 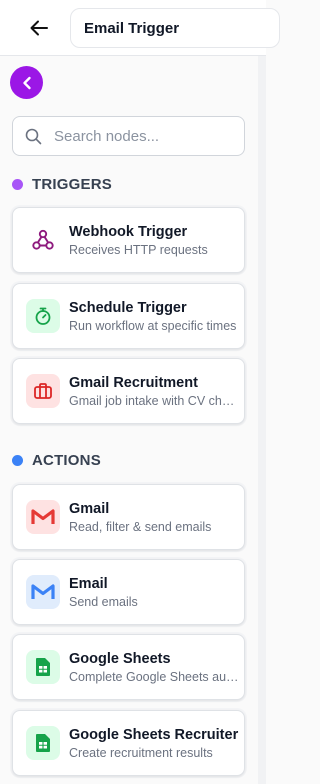 What do you see at coordinates (139, 136) in the screenshot?
I see `search-input` at bounding box center [139, 136].